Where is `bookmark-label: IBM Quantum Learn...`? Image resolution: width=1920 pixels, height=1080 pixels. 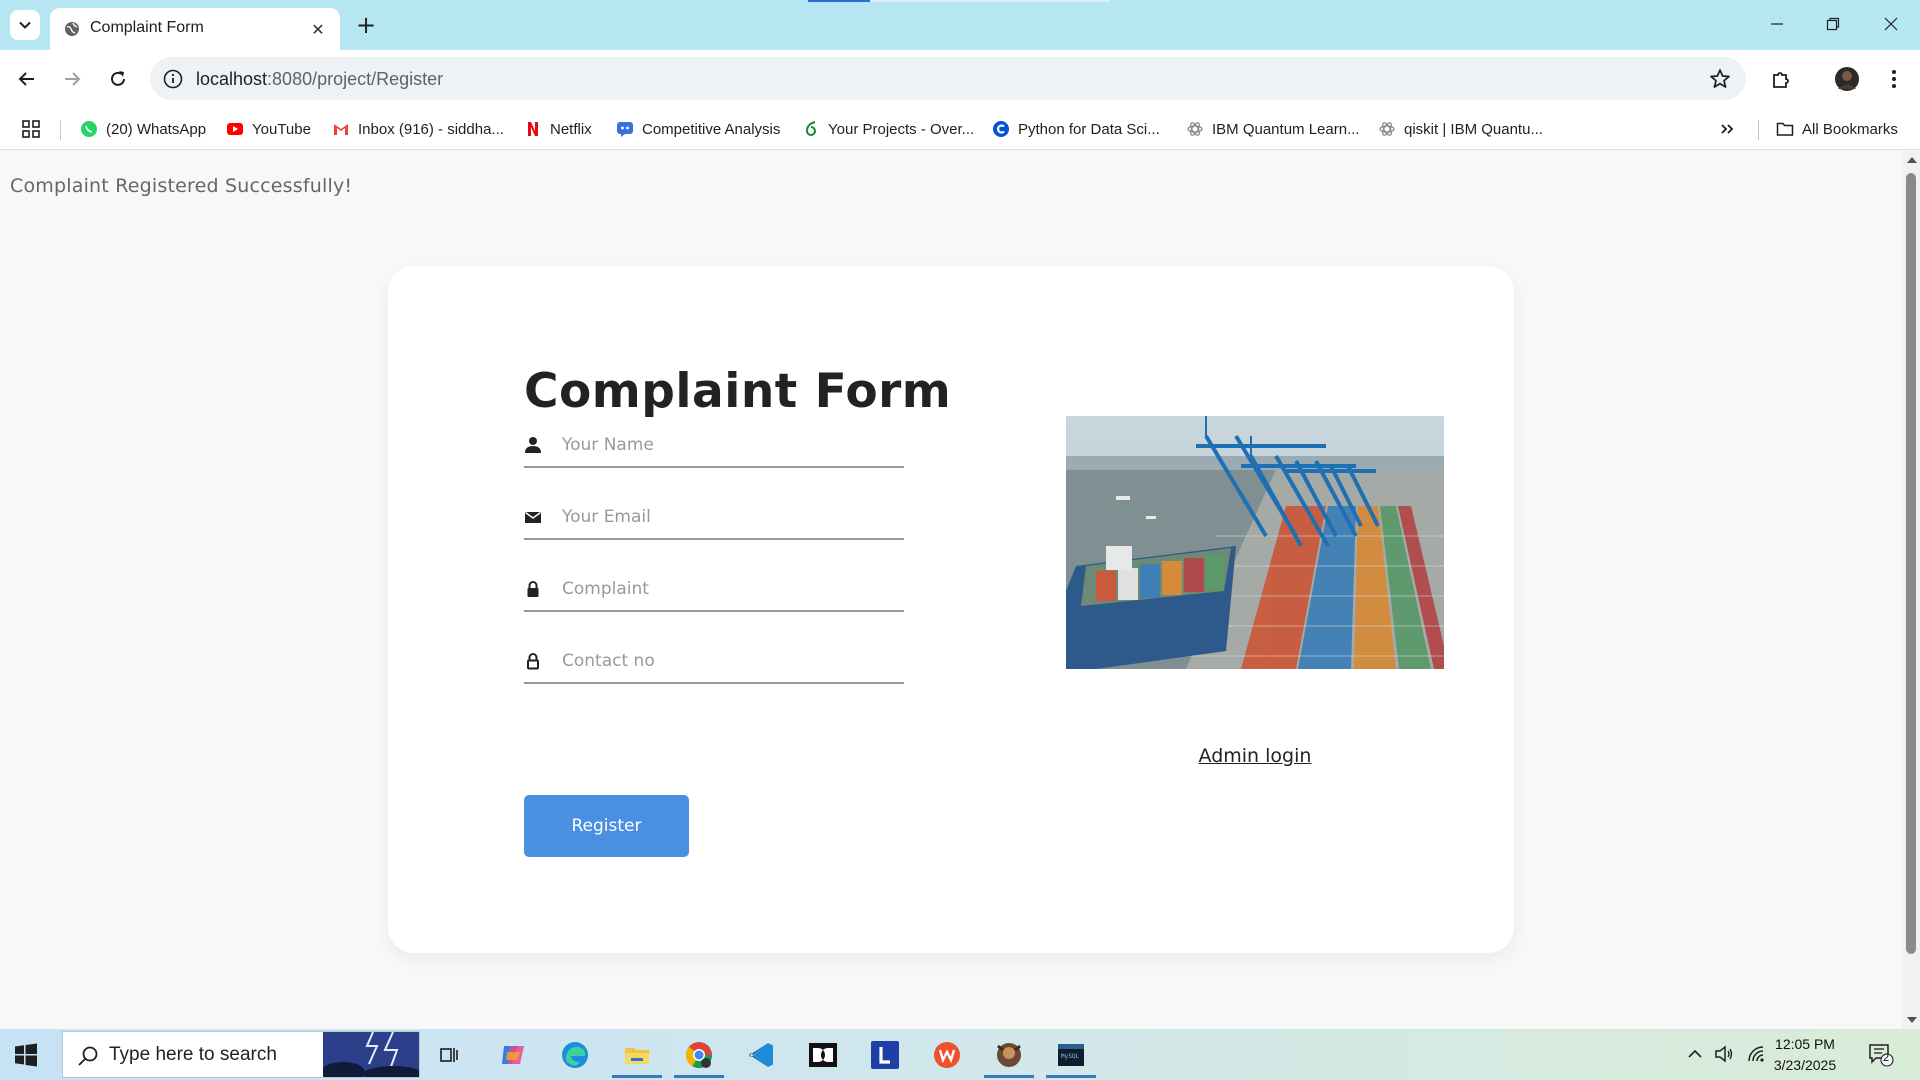 bookmark-label: IBM Quantum Learn... is located at coordinates (1286, 129).